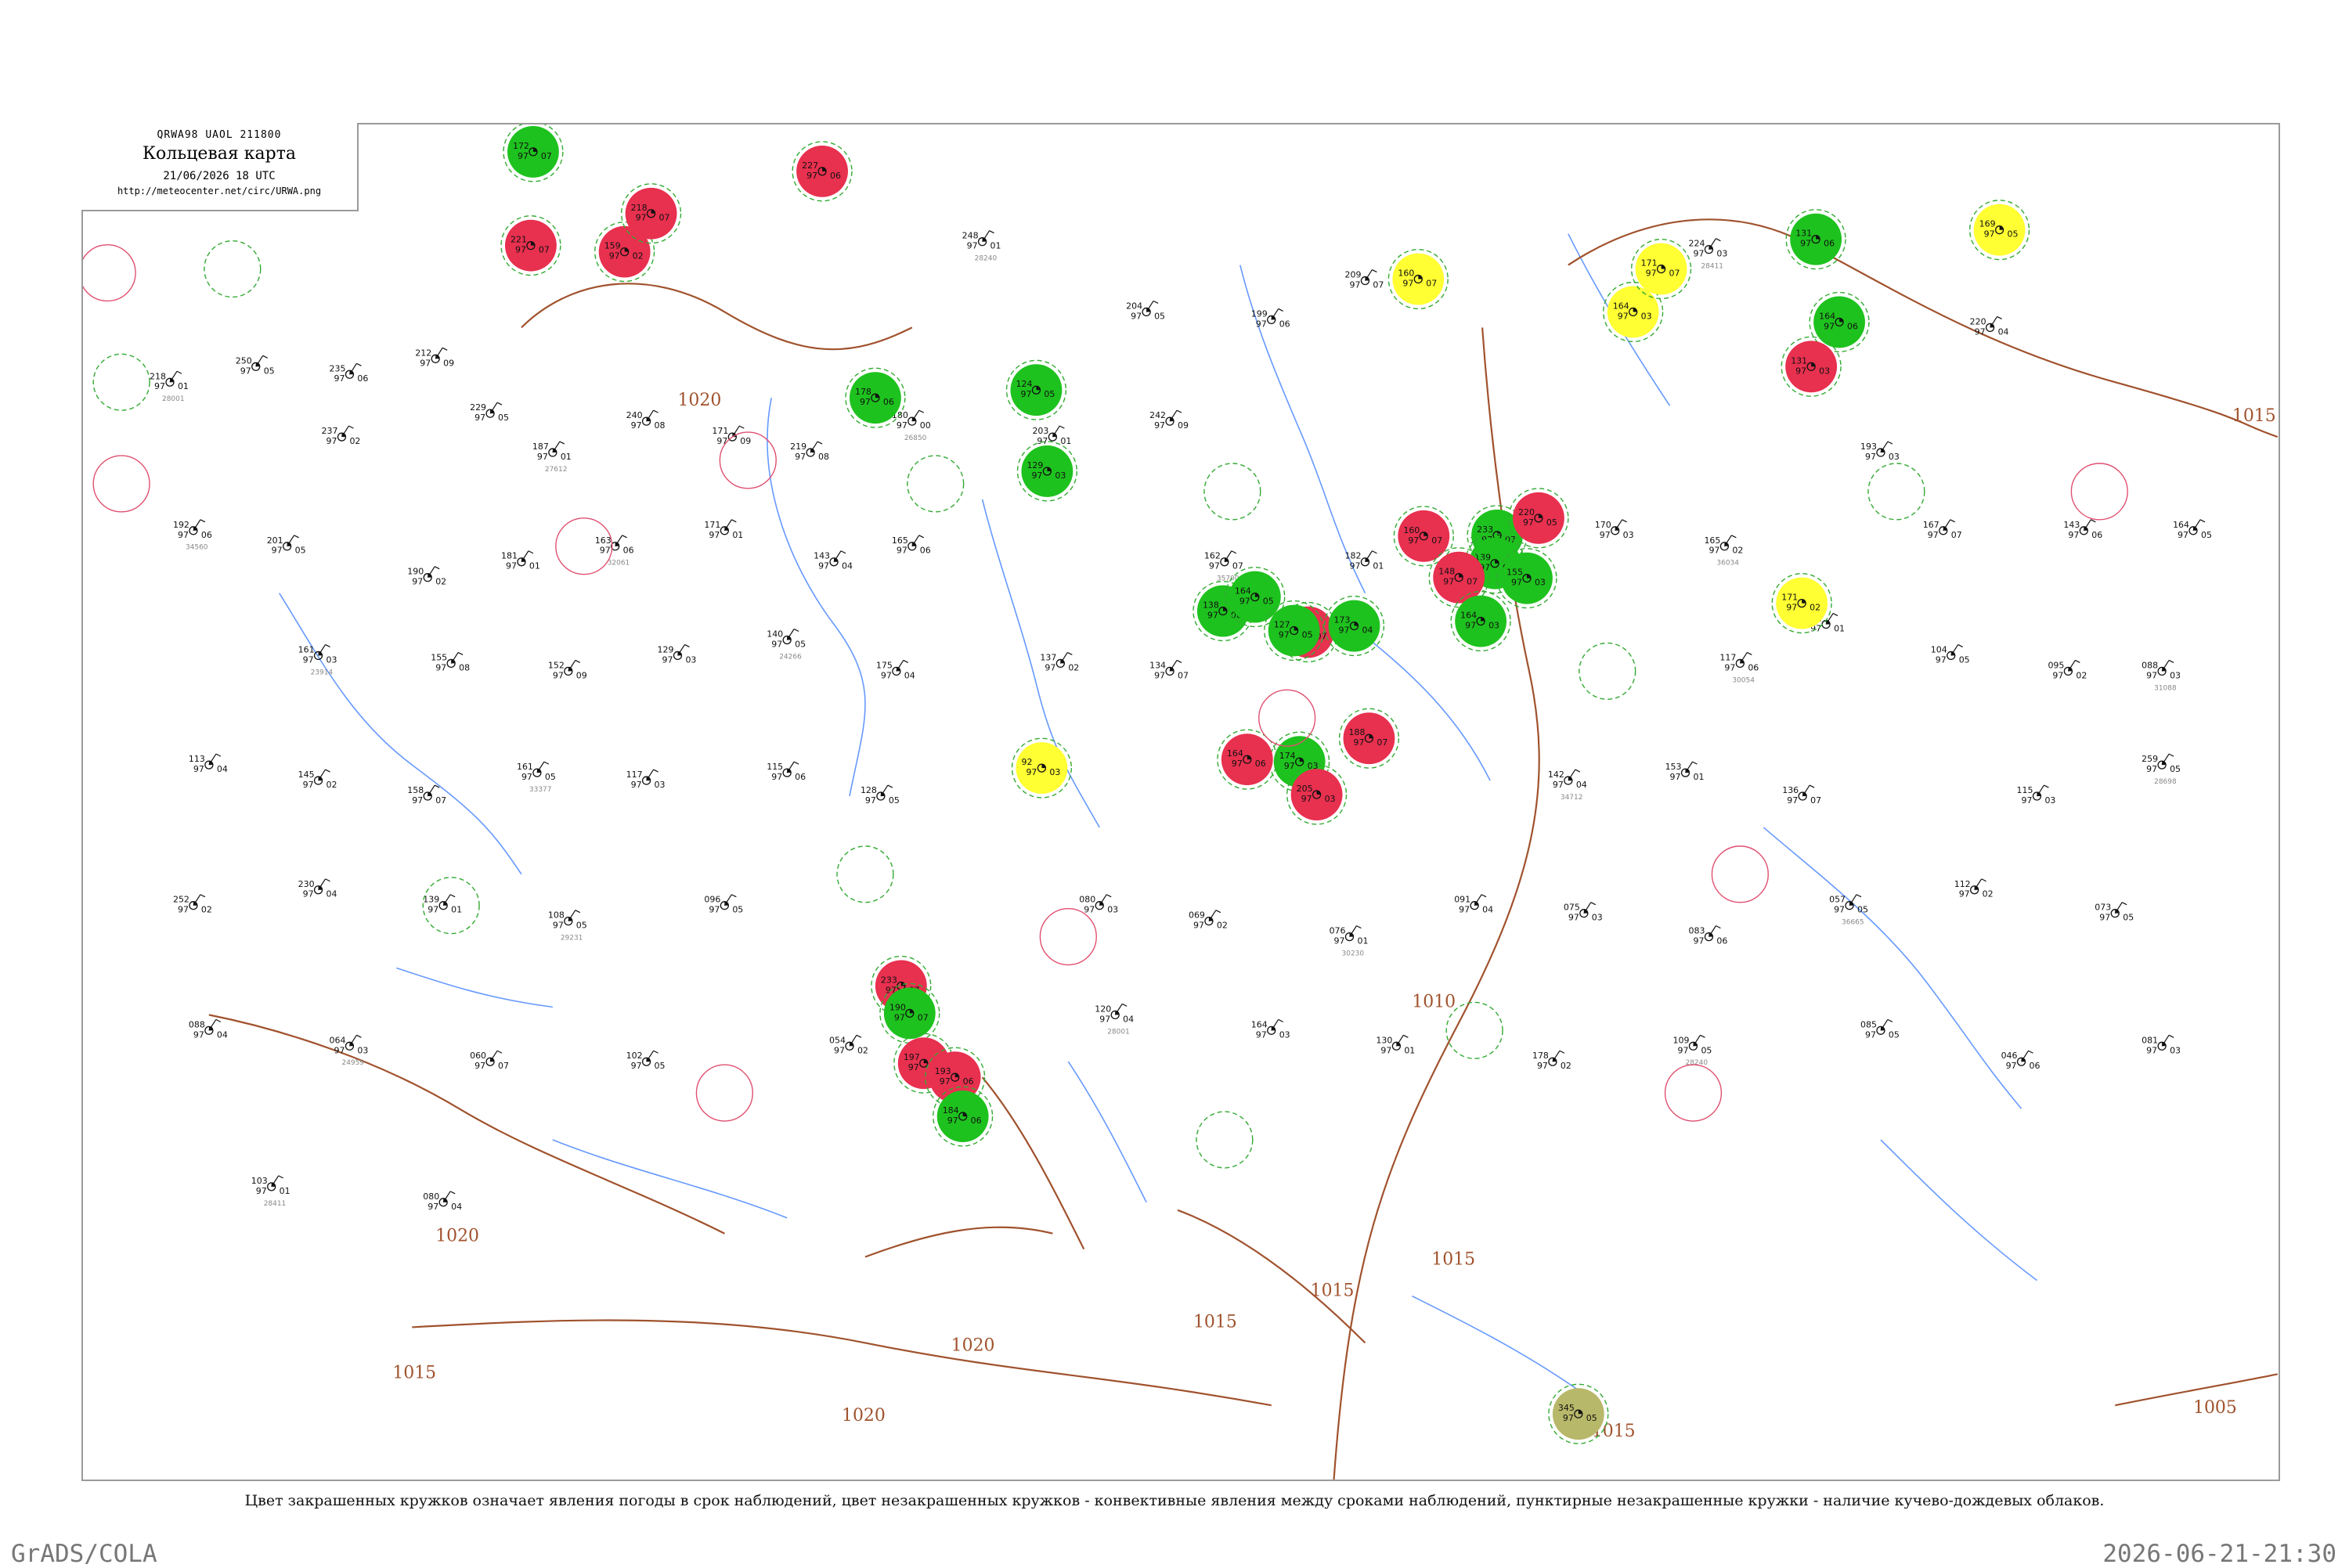 The width and height of the screenshot is (2349, 1568). What do you see at coordinates (2056, 665) in the screenshot?
I see `station-value: 095` at bounding box center [2056, 665].